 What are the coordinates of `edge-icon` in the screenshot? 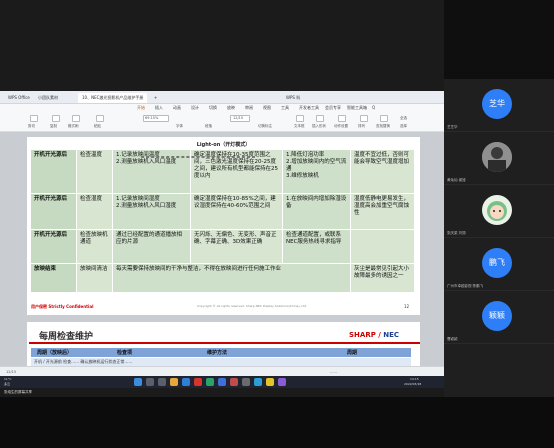 It's located at (186, 382).